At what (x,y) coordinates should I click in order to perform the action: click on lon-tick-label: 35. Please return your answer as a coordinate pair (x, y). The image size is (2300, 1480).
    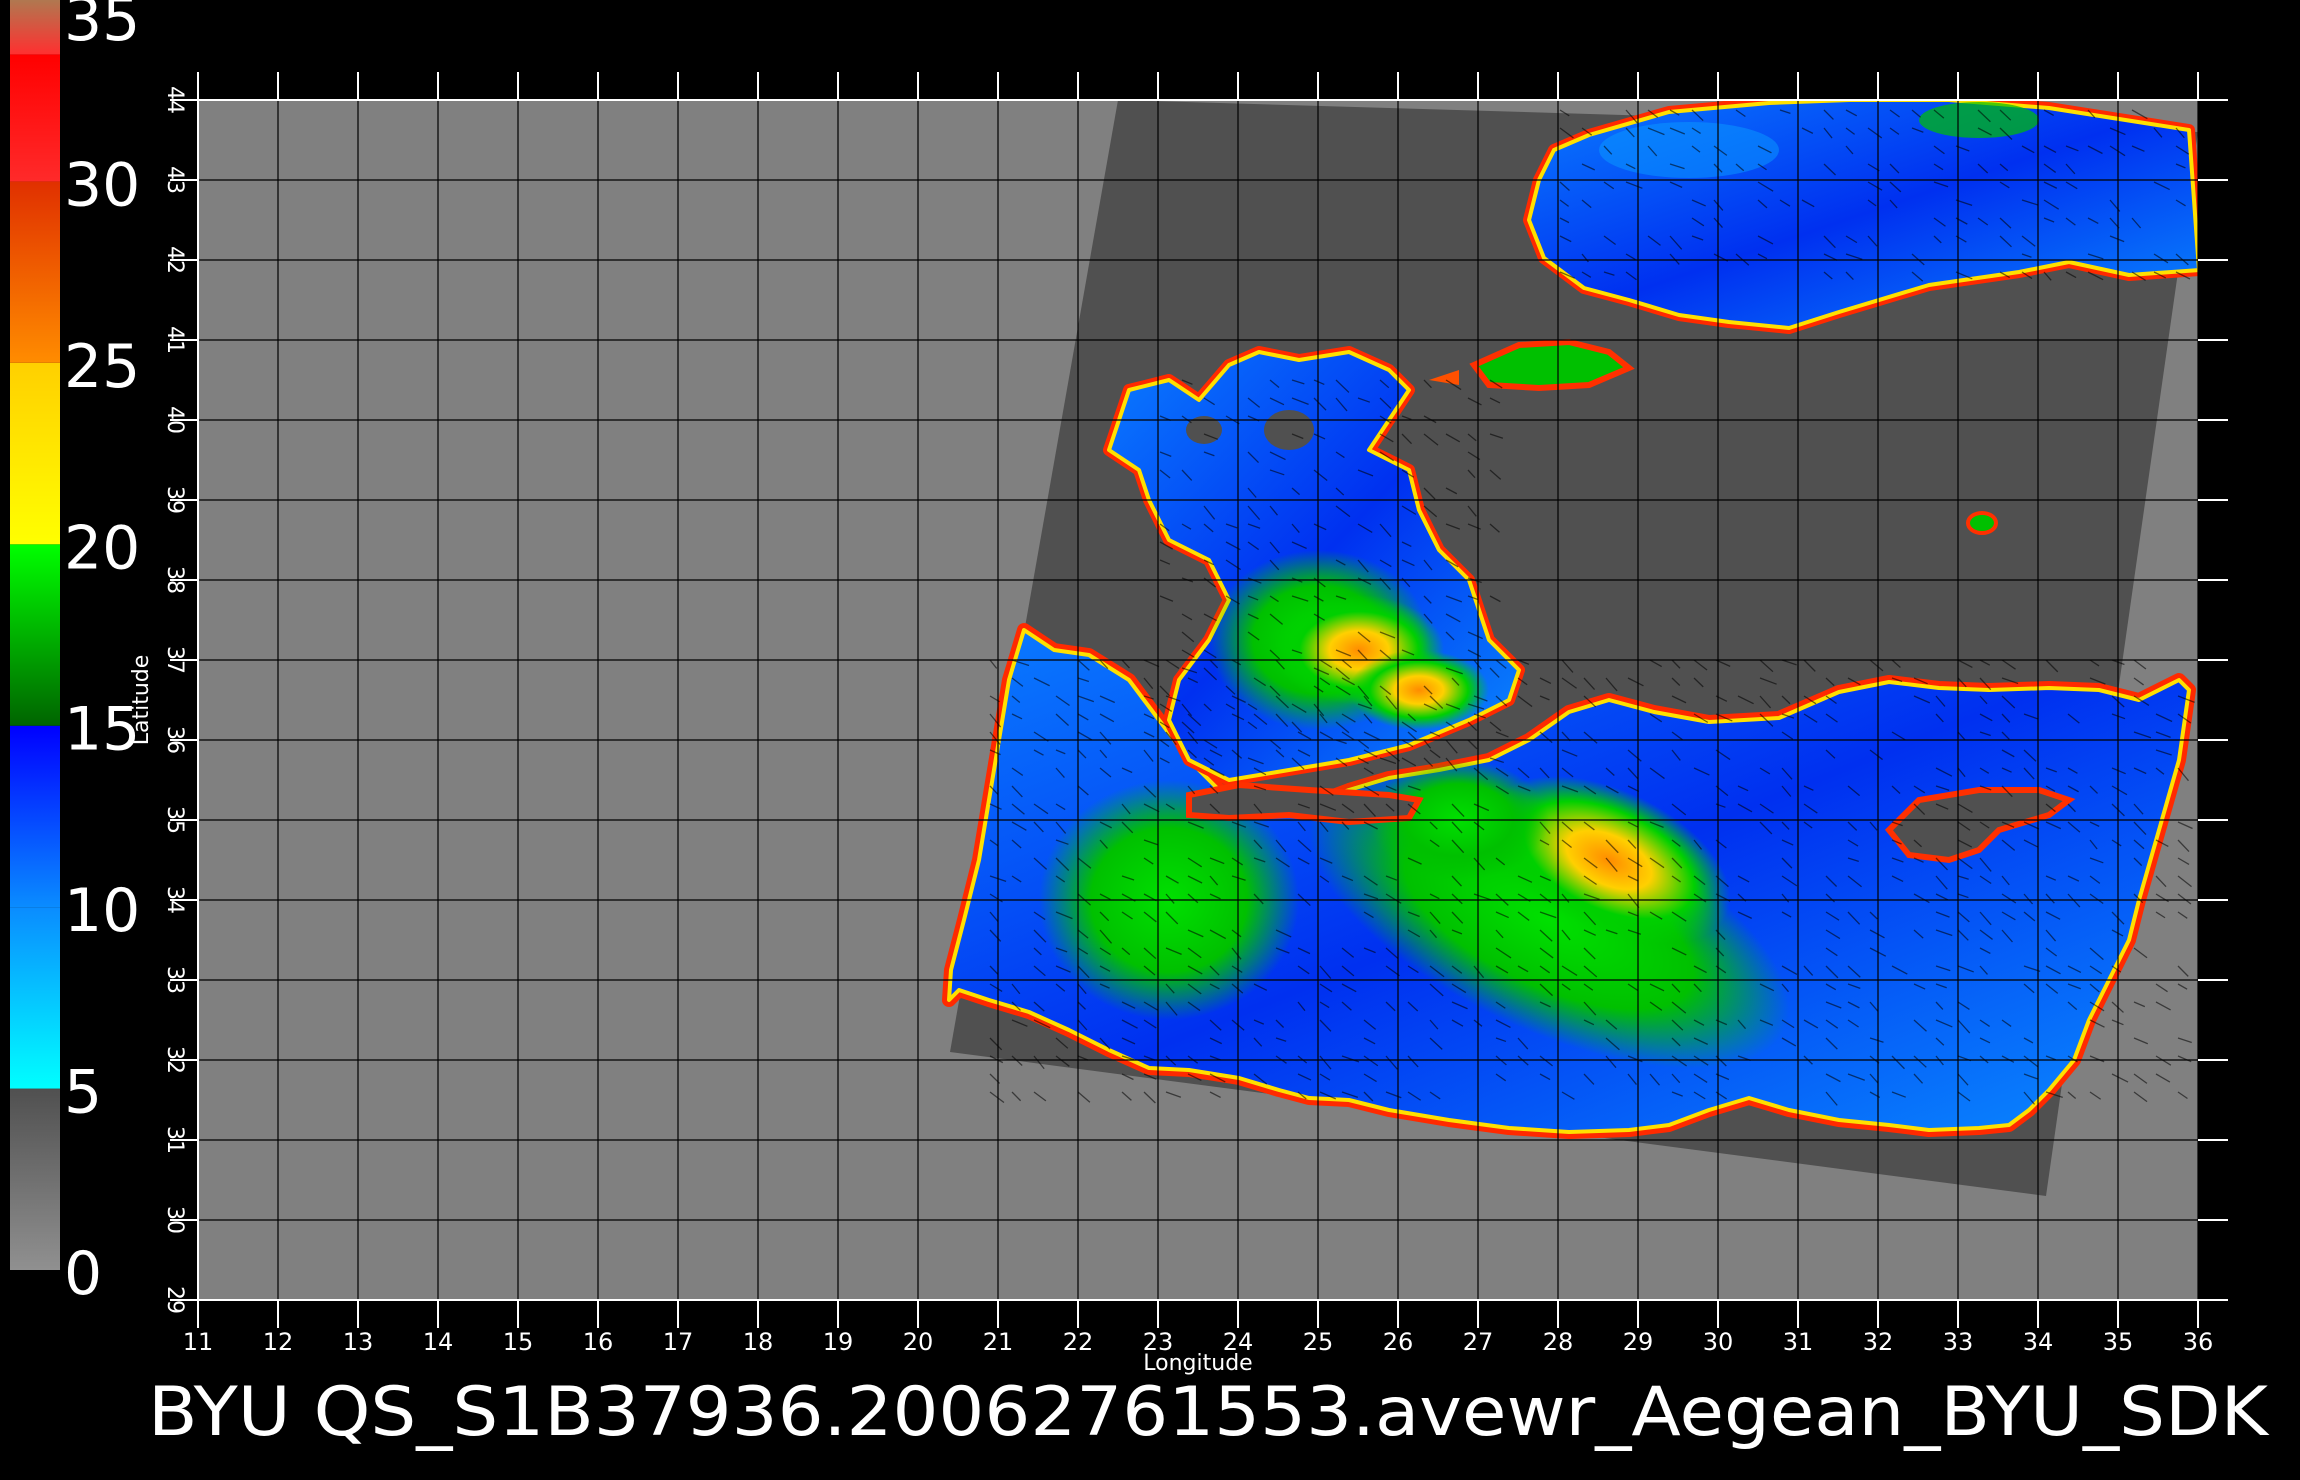
    Looking at the image, I should click on (2118, 1342).